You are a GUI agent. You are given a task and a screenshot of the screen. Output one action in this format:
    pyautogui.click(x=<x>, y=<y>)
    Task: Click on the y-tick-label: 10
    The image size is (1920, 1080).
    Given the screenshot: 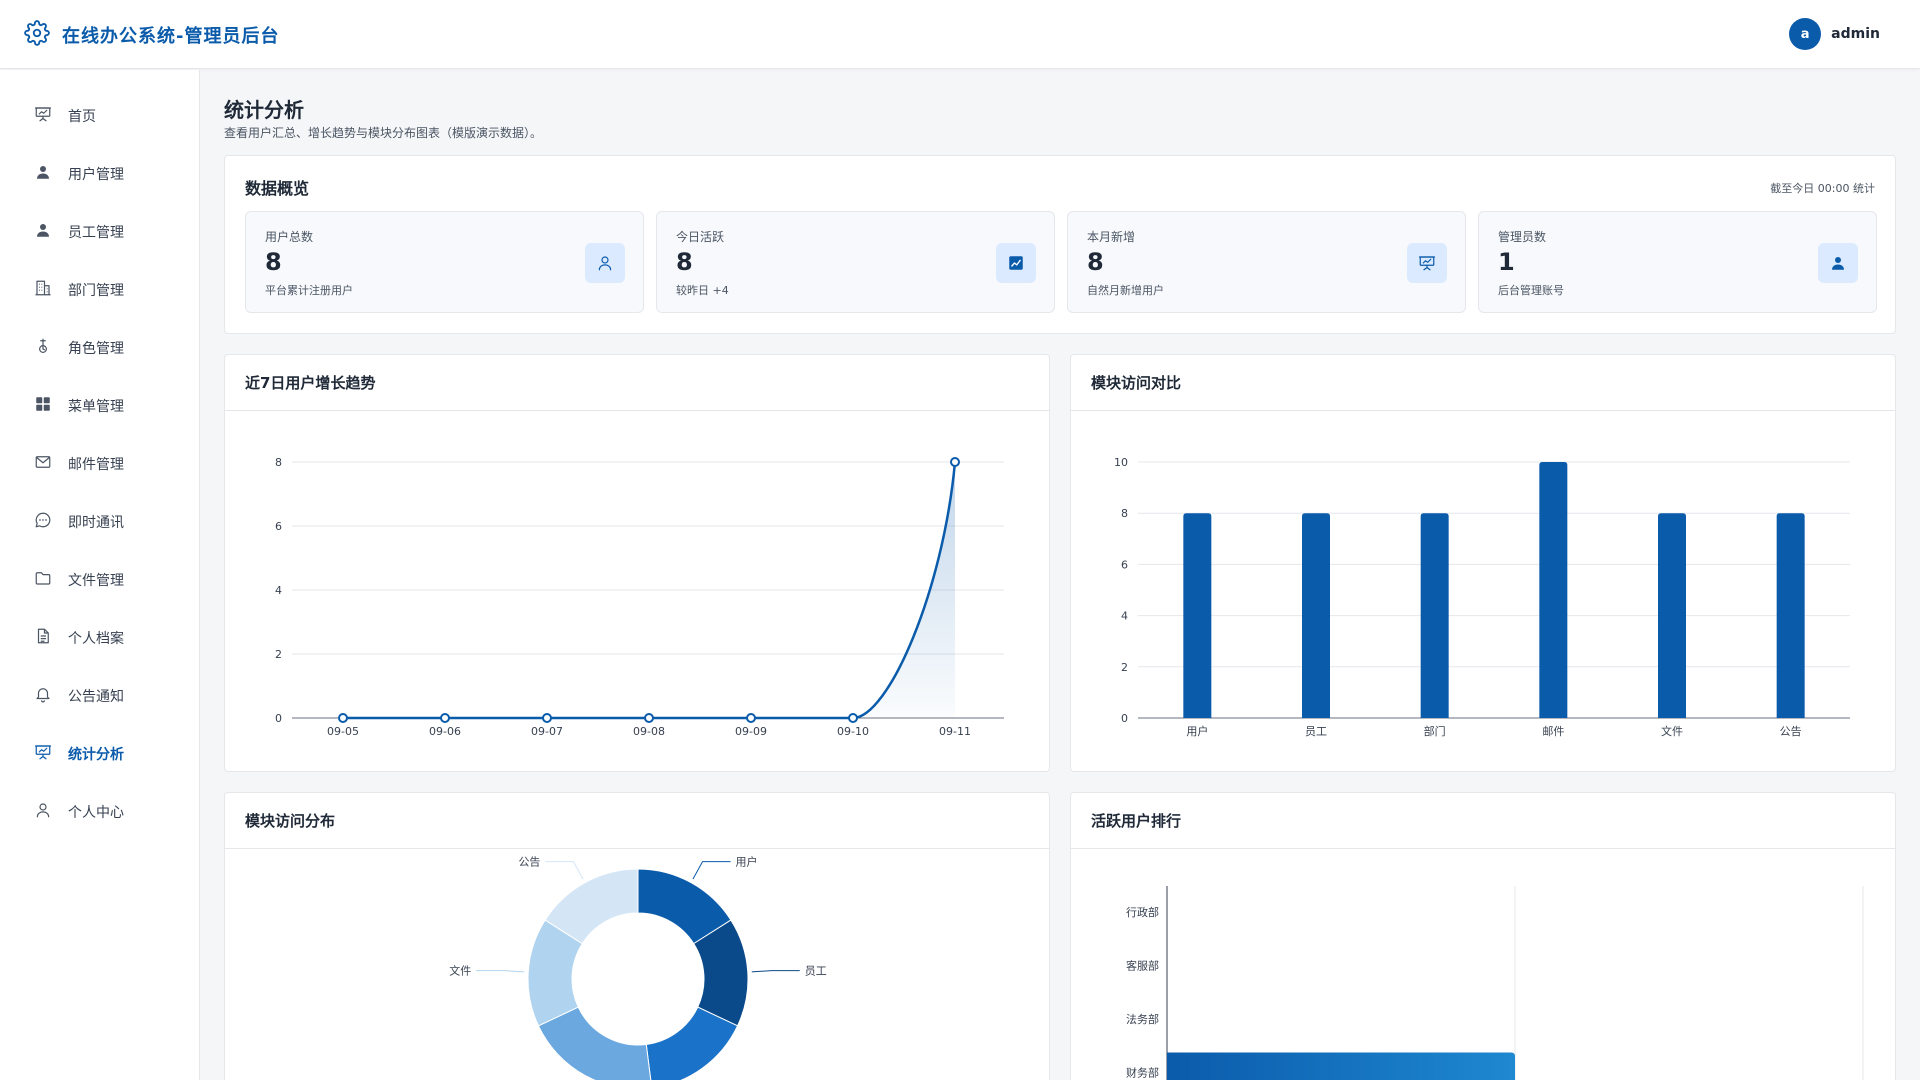 What is the action you would take?
    pyautogui.click(x=1121, y=462)
    